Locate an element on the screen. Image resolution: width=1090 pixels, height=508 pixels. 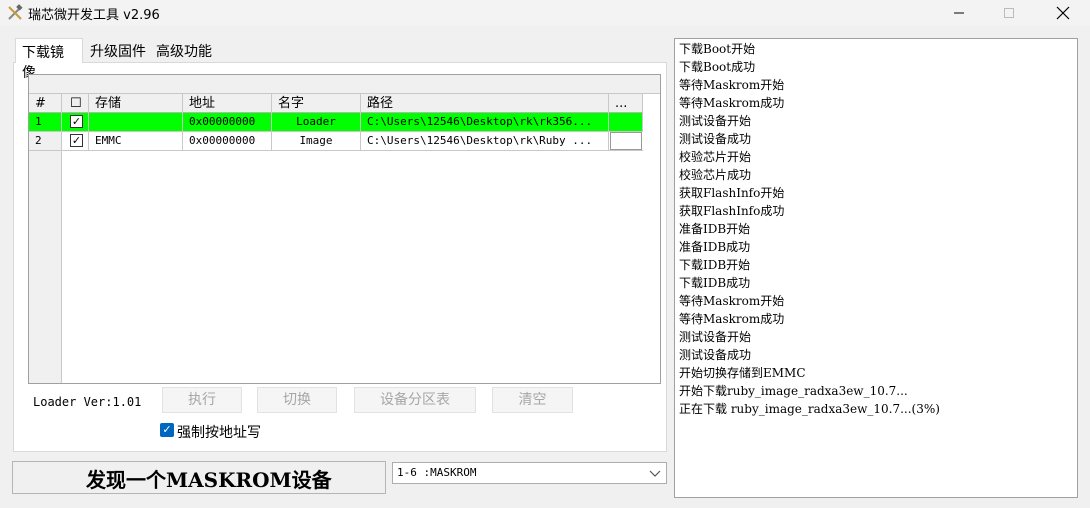
header-storage: 存储 is located at coordinates (136, 103).